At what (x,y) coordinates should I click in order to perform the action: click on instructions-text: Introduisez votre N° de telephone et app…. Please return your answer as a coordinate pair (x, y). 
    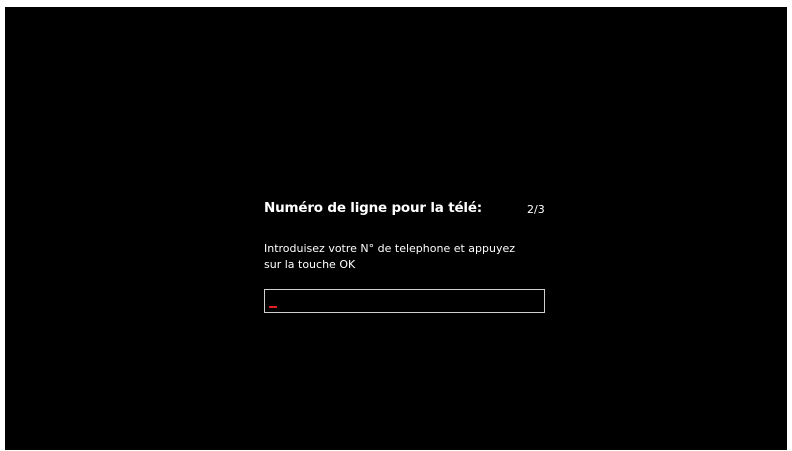
    Looking at the image, I should click on (414, 257).